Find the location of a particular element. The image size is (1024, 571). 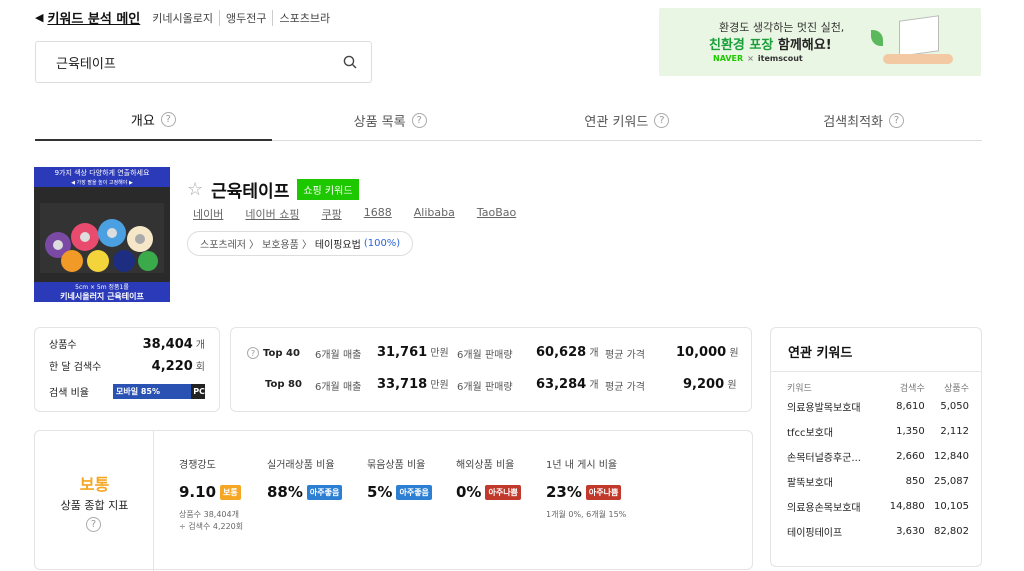

top40-sales-value: 31,761 만원 is located at coordinates (413, 352).